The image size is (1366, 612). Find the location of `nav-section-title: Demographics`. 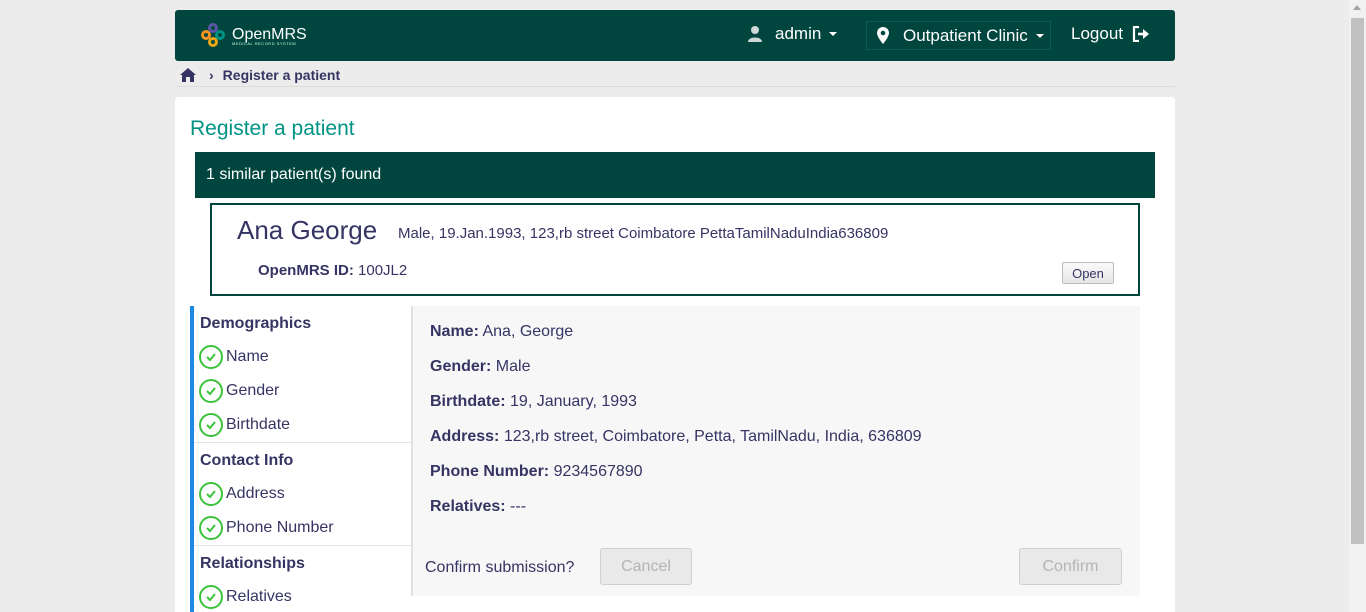

nav-section-title: Demographics is located at coordinates (303, 323).